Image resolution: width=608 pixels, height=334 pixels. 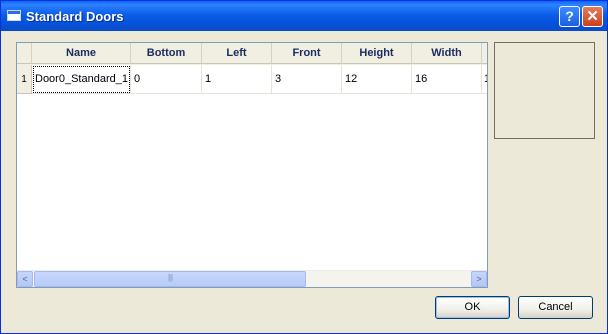 What do you see at coordinates (170, 279) in the screenshot?
I see `scroll-thumb: ||||` at bounding box center [170, 279].